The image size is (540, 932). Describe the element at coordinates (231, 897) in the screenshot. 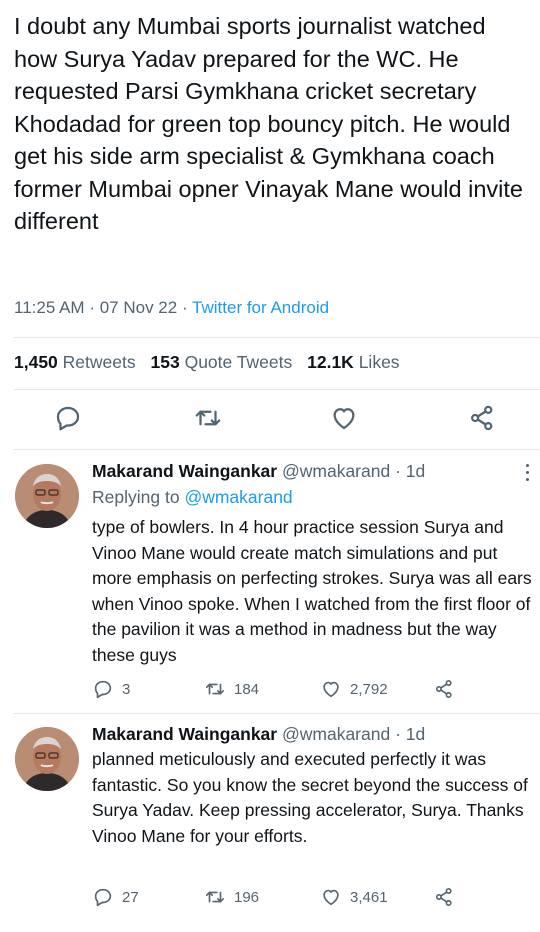

I see `retweet-action: 196` at that location.